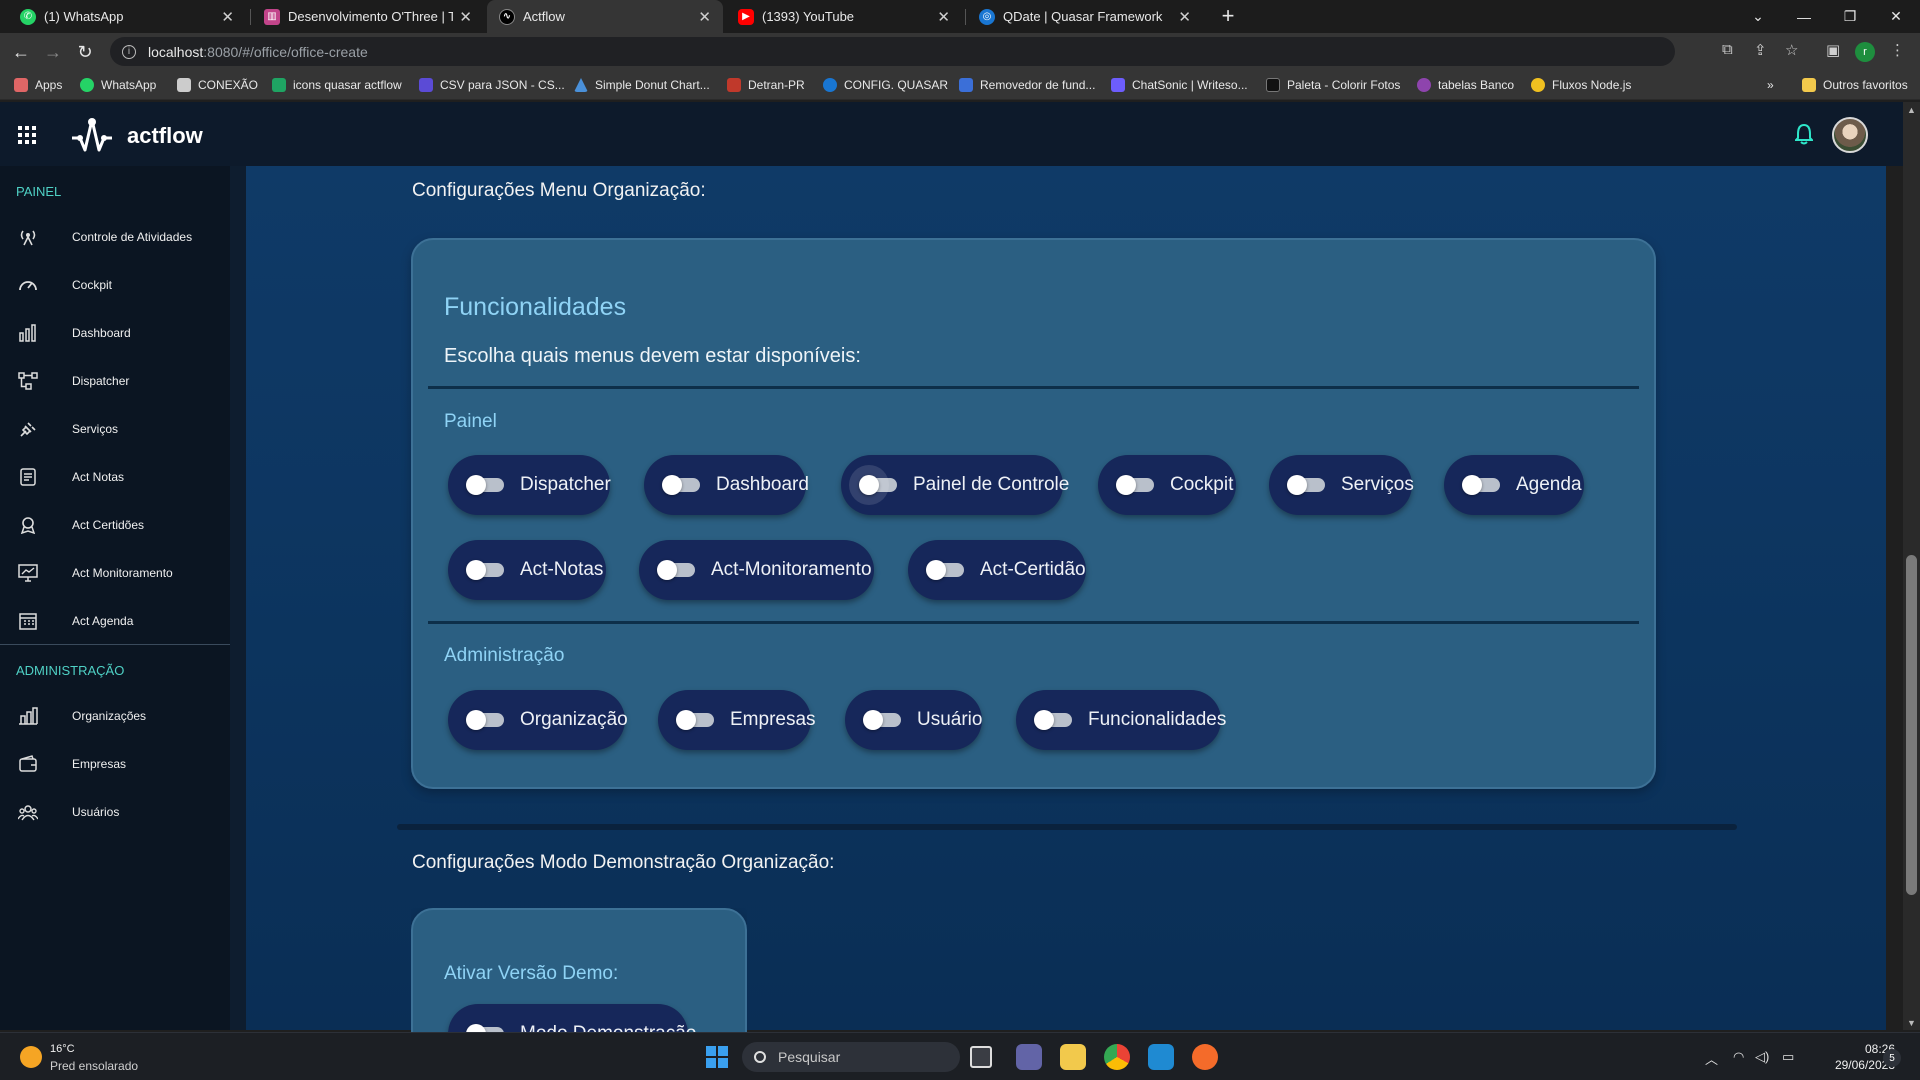  Describe the element at coordinates (27, 135) in the screenshot. I see `apps-grid-icon` at that location.